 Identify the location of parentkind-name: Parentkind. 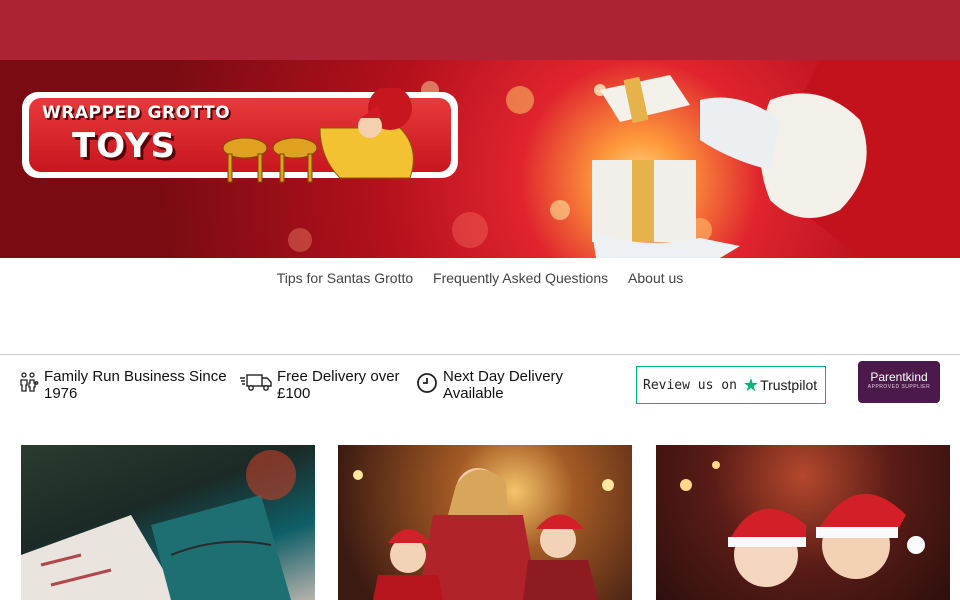
(899, 377).